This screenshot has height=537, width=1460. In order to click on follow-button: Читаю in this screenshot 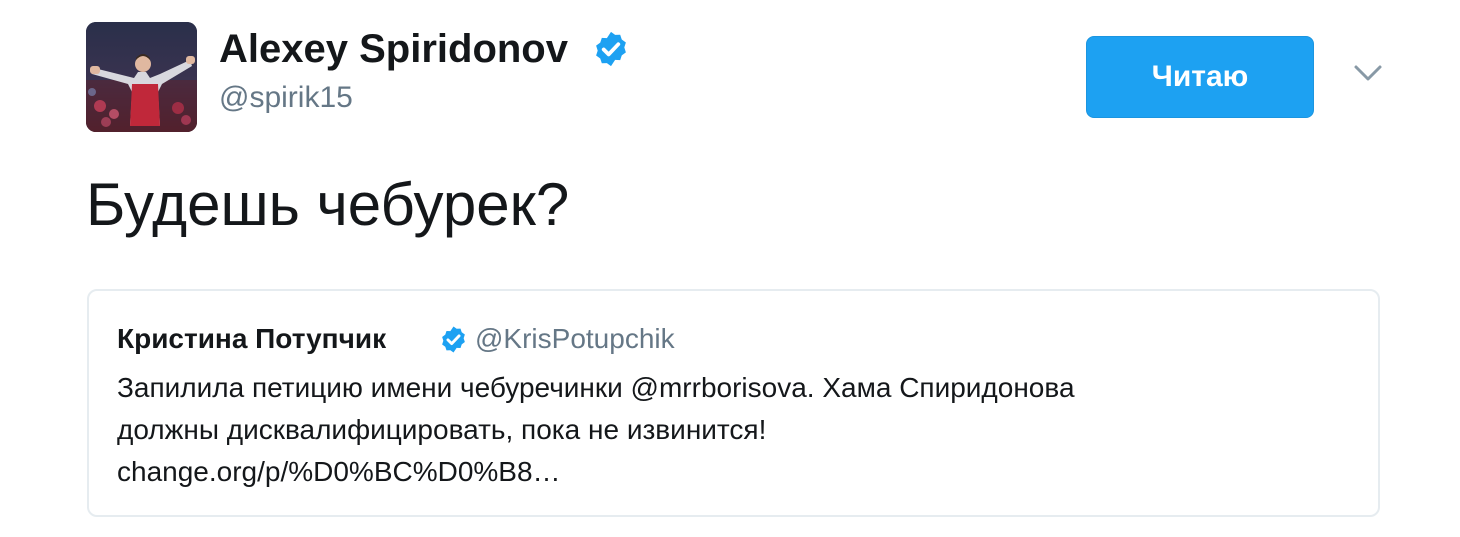, I will do `click(1200, 77)`.